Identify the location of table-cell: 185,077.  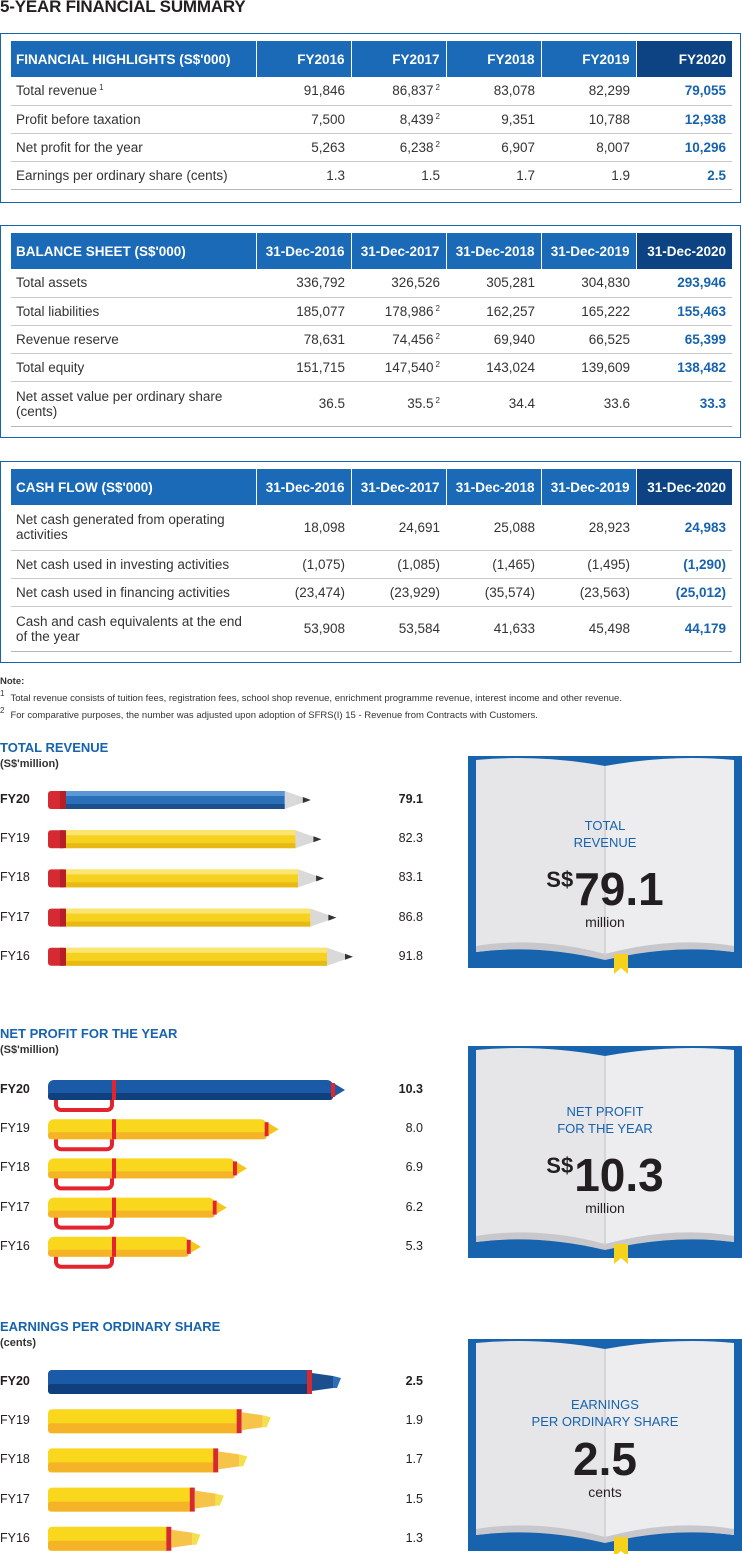
(303, 311).